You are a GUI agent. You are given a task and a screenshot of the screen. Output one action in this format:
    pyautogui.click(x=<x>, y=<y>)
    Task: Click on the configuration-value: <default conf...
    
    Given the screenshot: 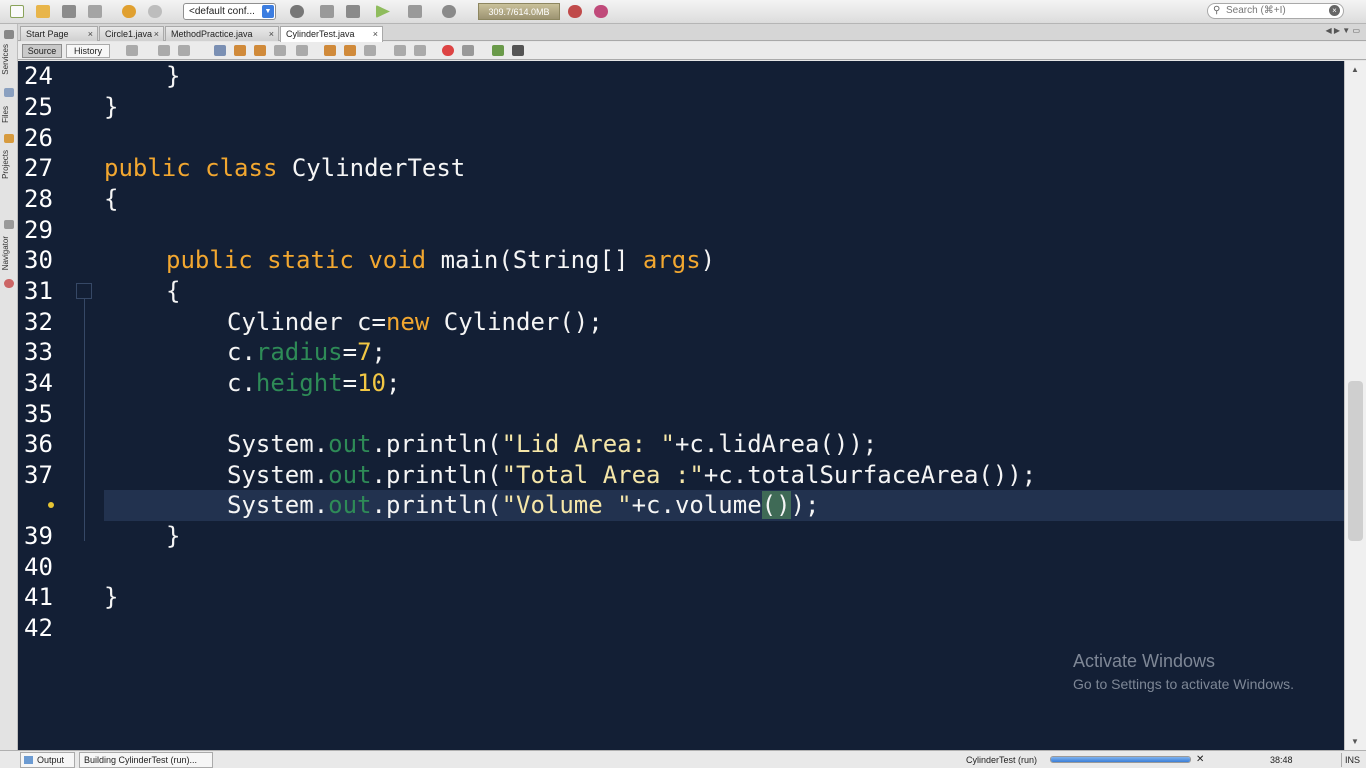 What is the action you would take?
    pyautogui.click(x=222, y=11)
    